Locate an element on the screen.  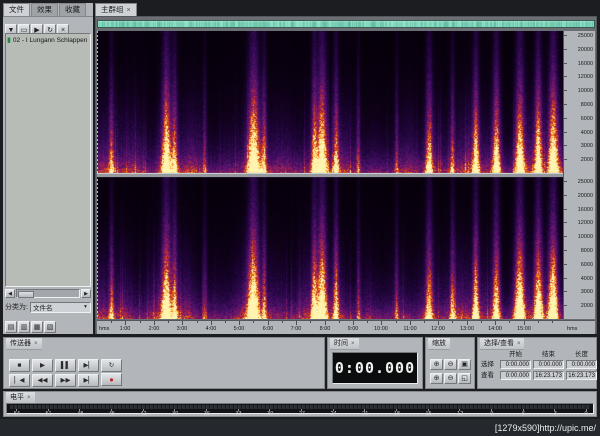
meter-tick-label: -15 is located at coordinates (427, 414).